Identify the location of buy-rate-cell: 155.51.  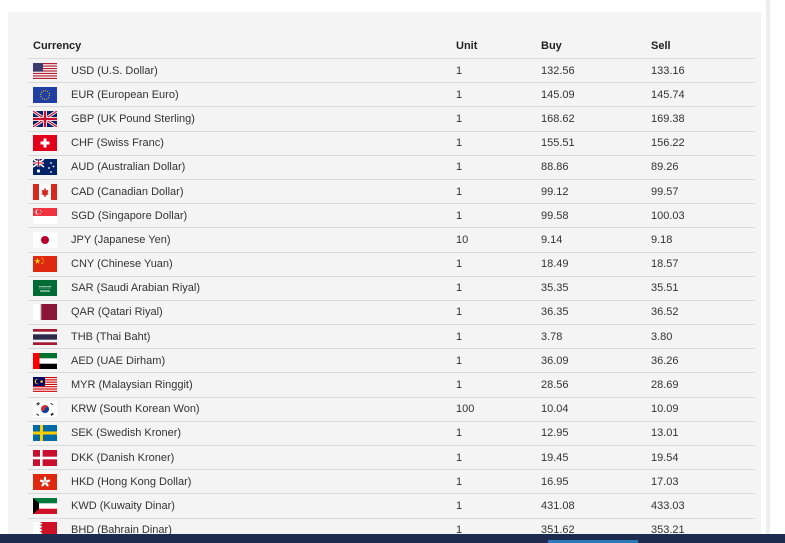
(596, 143).